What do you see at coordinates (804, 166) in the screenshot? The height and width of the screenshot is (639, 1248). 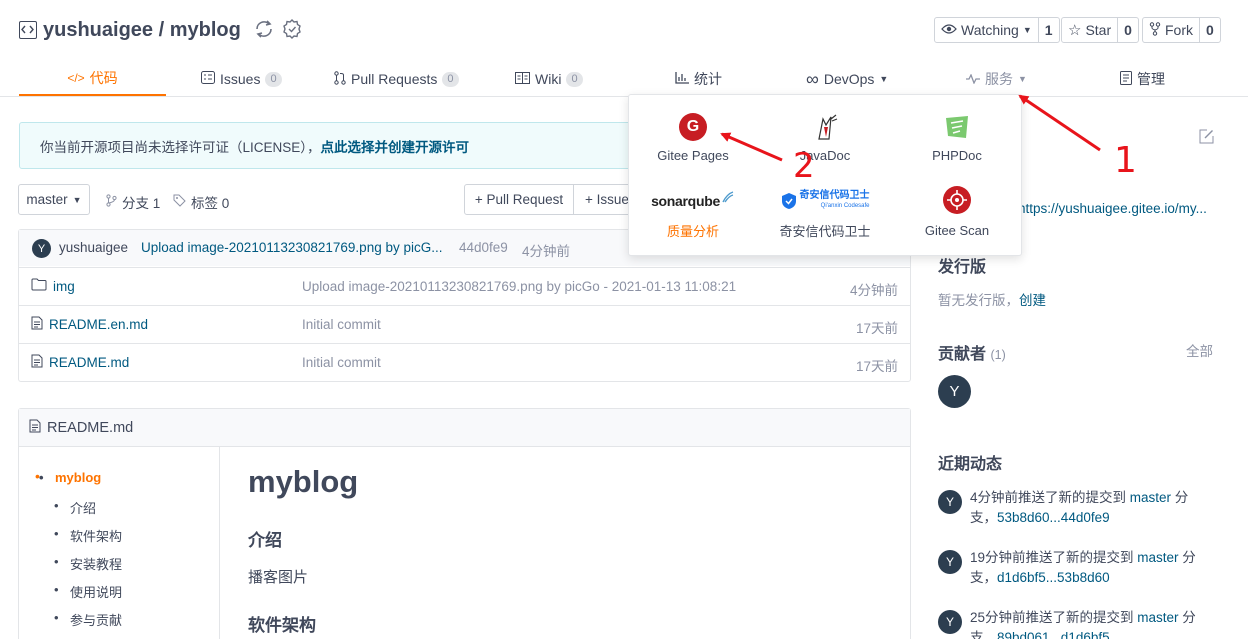 I see `annotation-number-2: 2` at bounding box center [804, 166].